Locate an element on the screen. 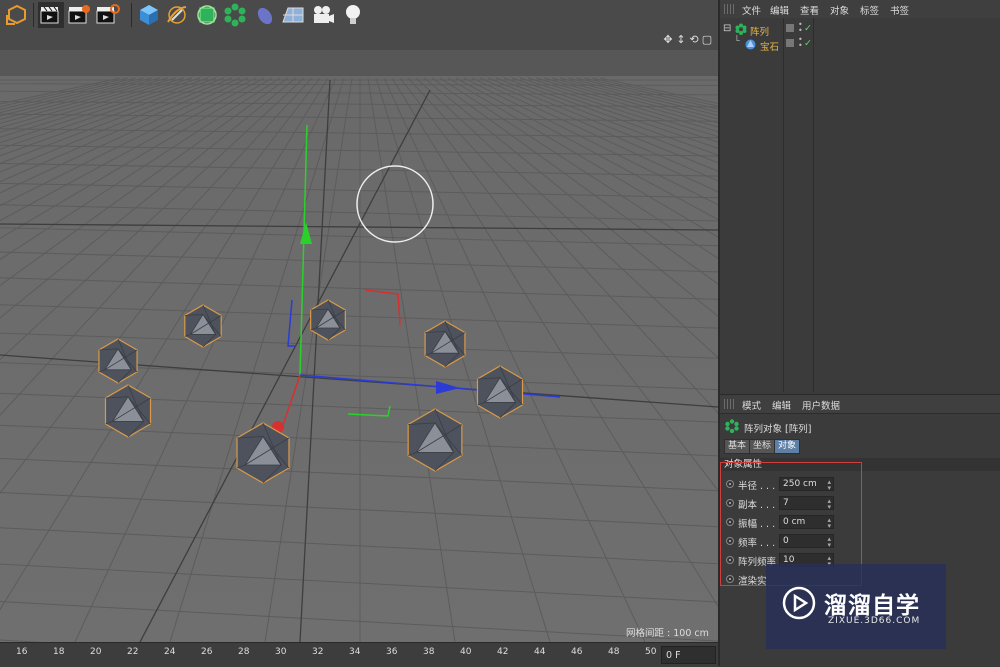 Image resolution: width=1000 pixels, height=667 pixels. timeline: 16 18 20 22 24 26 28 30 32 34 36 38 40 42 44 46 48 50 0 F is located at coordinates (359, 654).